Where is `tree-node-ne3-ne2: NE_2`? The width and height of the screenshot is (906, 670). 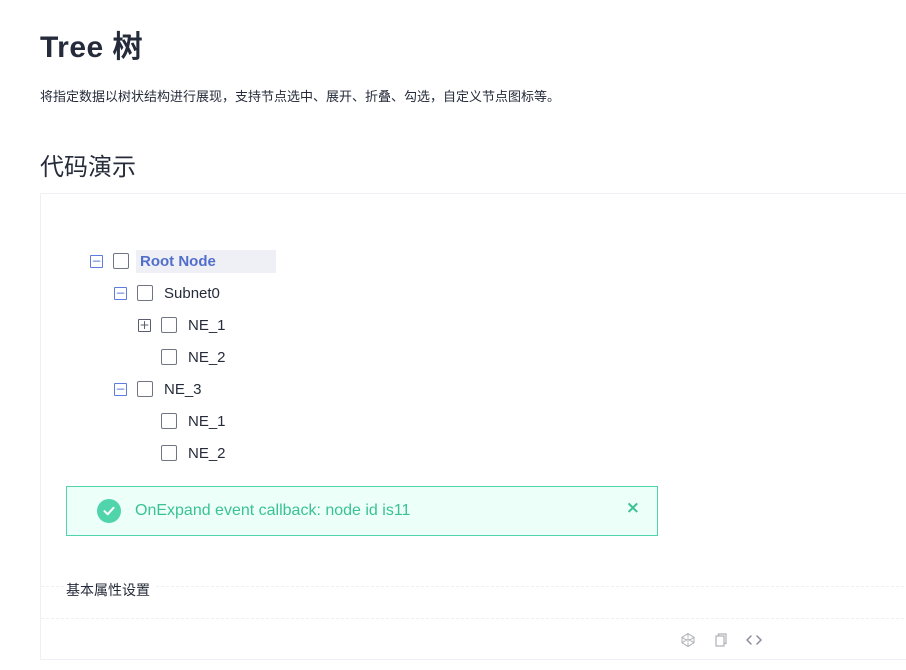
tree-node-ne3-ne2: NE_2 is located at coordinates (184, 453).